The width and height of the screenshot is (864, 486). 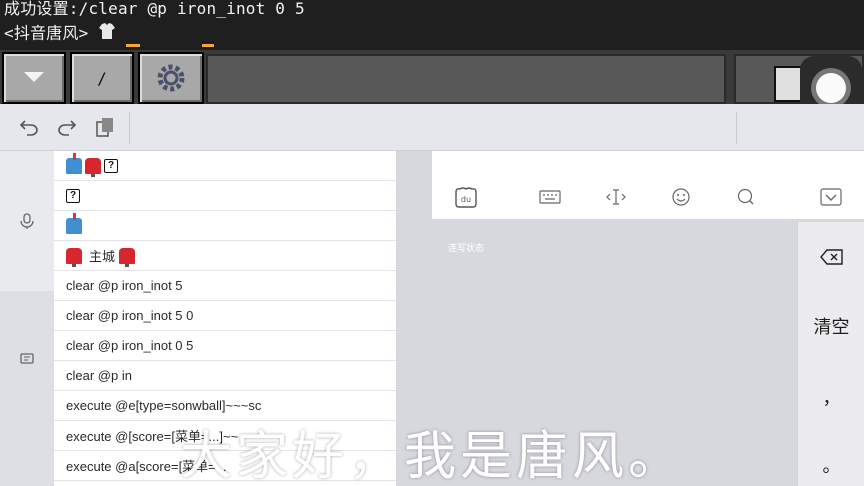 I want to click on list-item-text: clear @p iron_inot 0 5, so click(x=130, y=345).